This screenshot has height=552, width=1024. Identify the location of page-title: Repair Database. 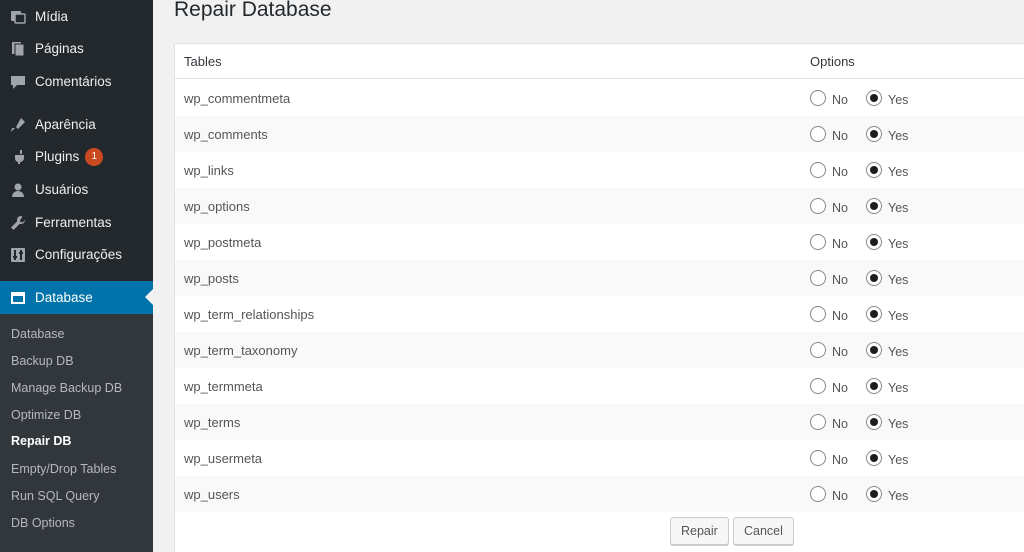
(253, 10).